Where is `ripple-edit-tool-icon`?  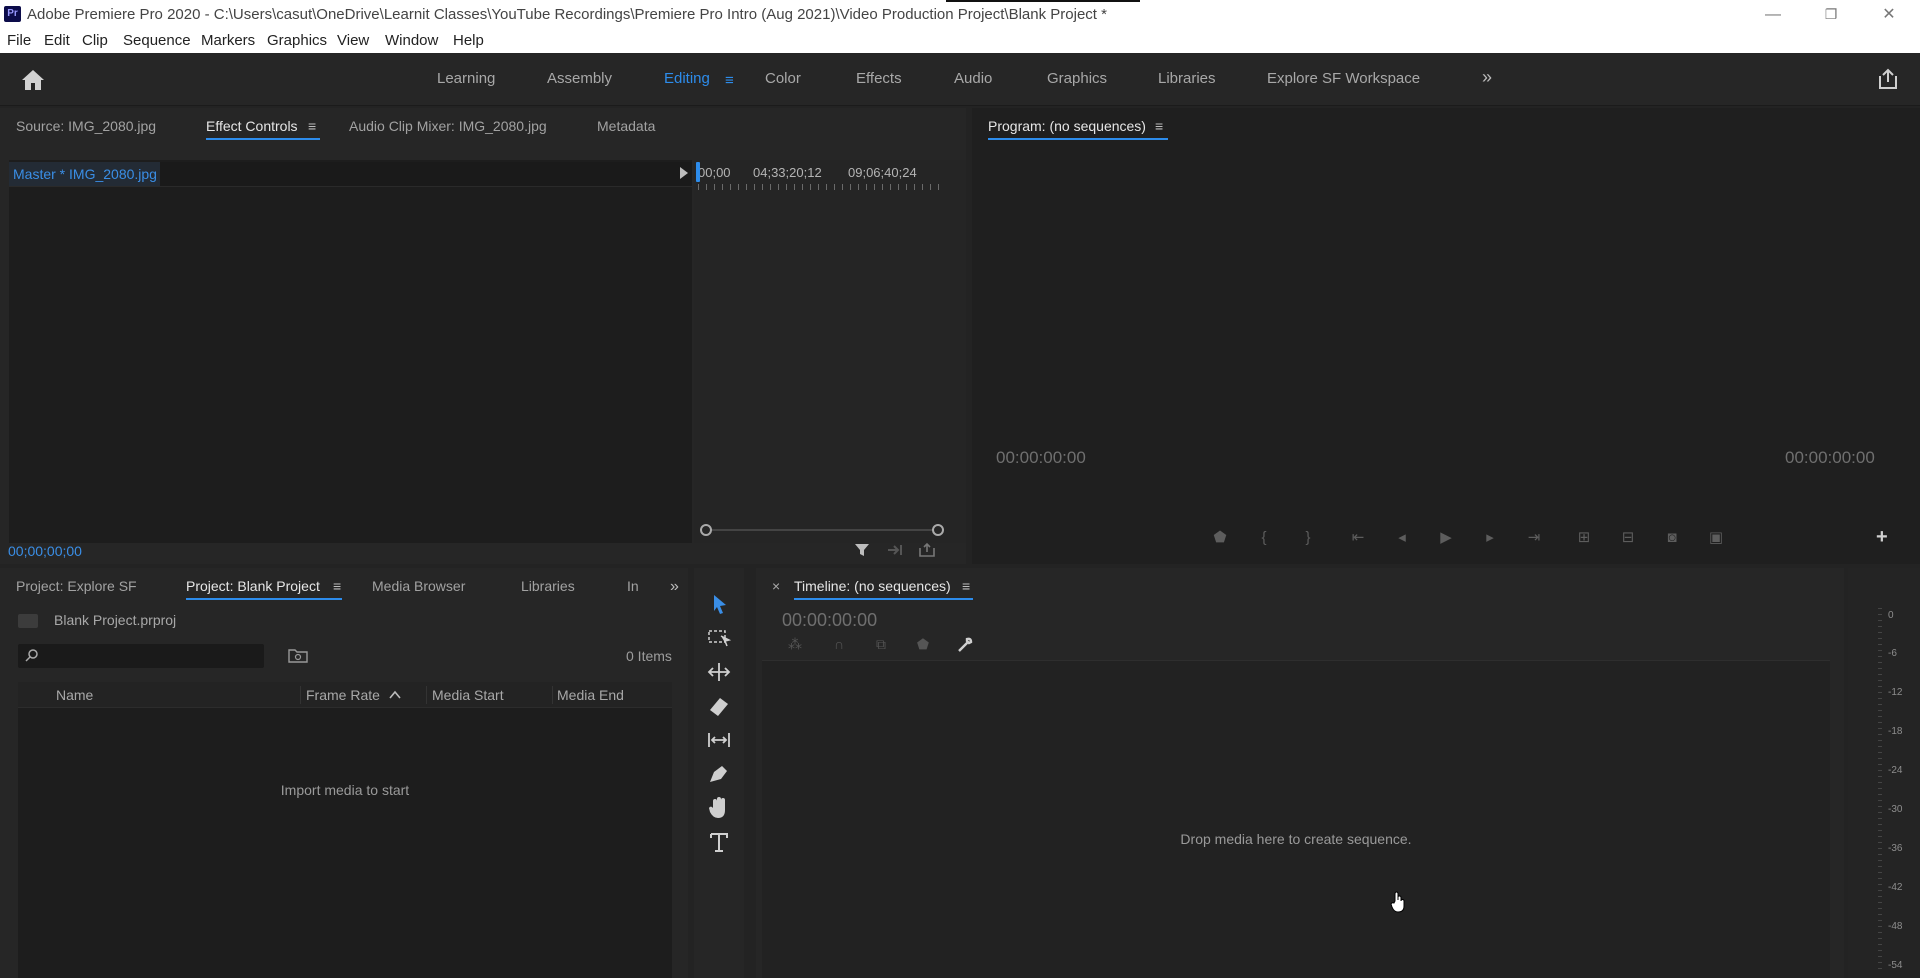
ripple-edit-tool-icon is located at coordinates (719, 672).